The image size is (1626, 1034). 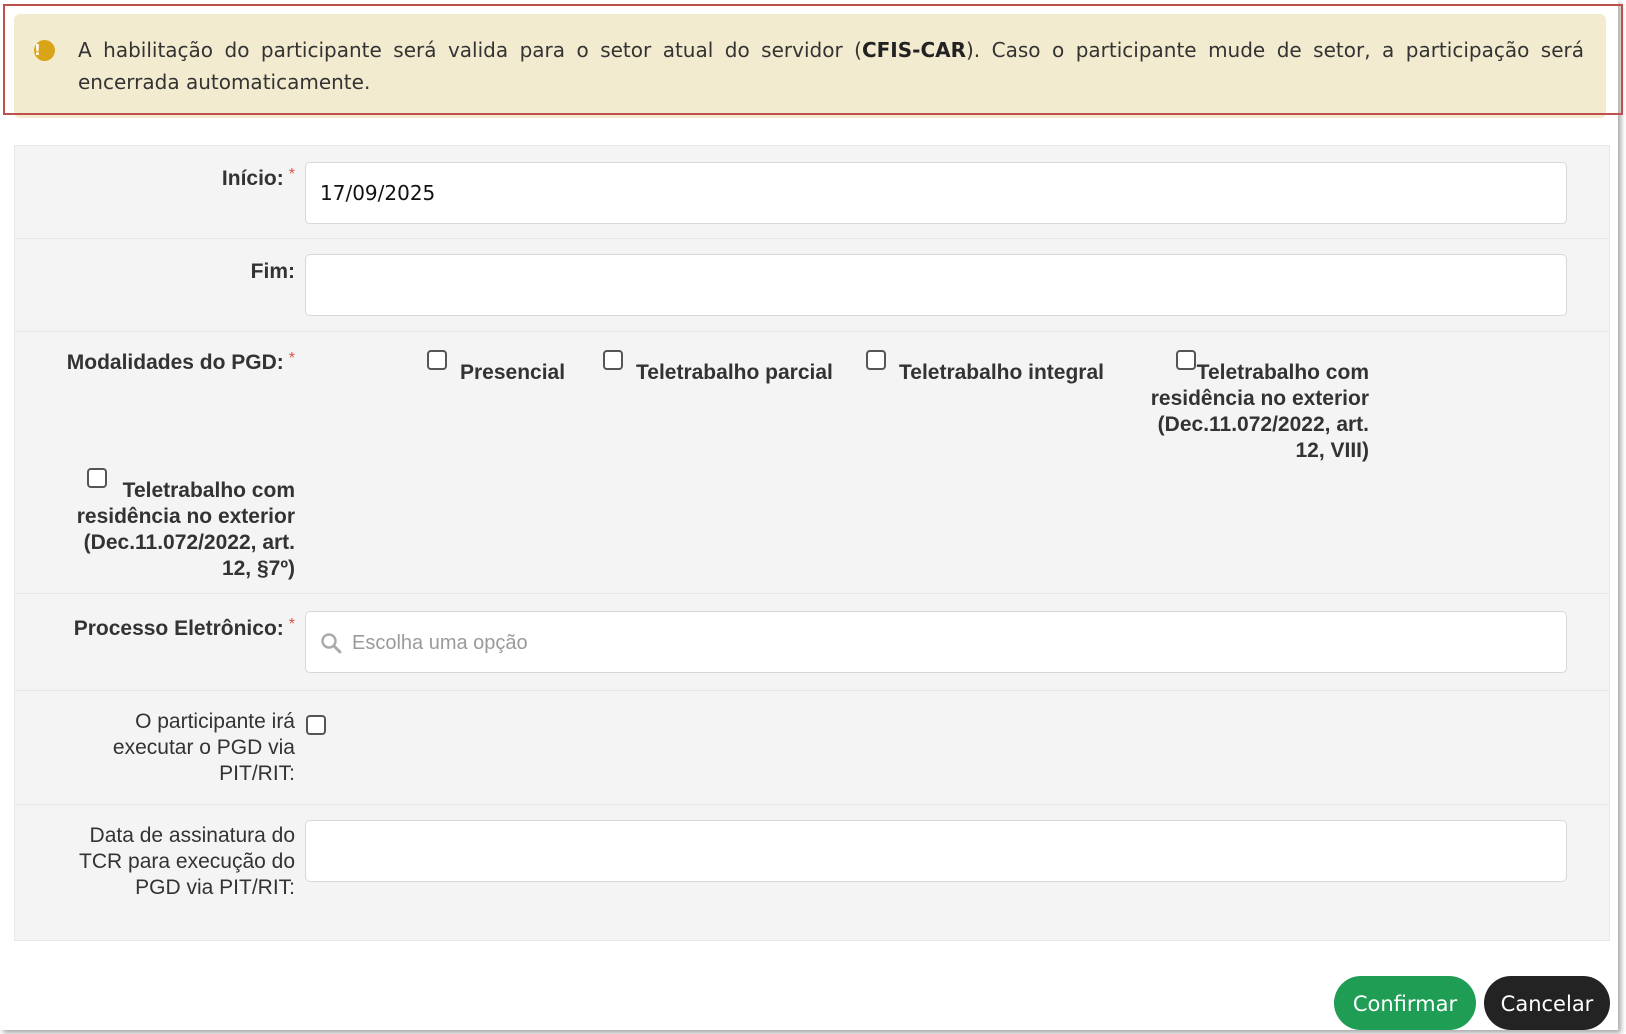 What do you see at coordinates (437, 360) in the screenshot?
I see `checkbox-presencial` at bounding box center [437, 360].